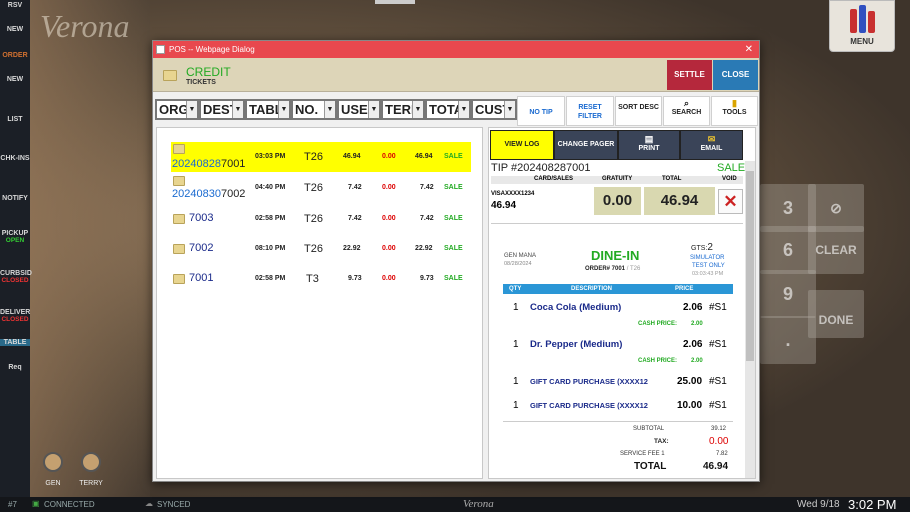 The image size is (910, 512). I want to click on station-number: #7, so click(12, 504).